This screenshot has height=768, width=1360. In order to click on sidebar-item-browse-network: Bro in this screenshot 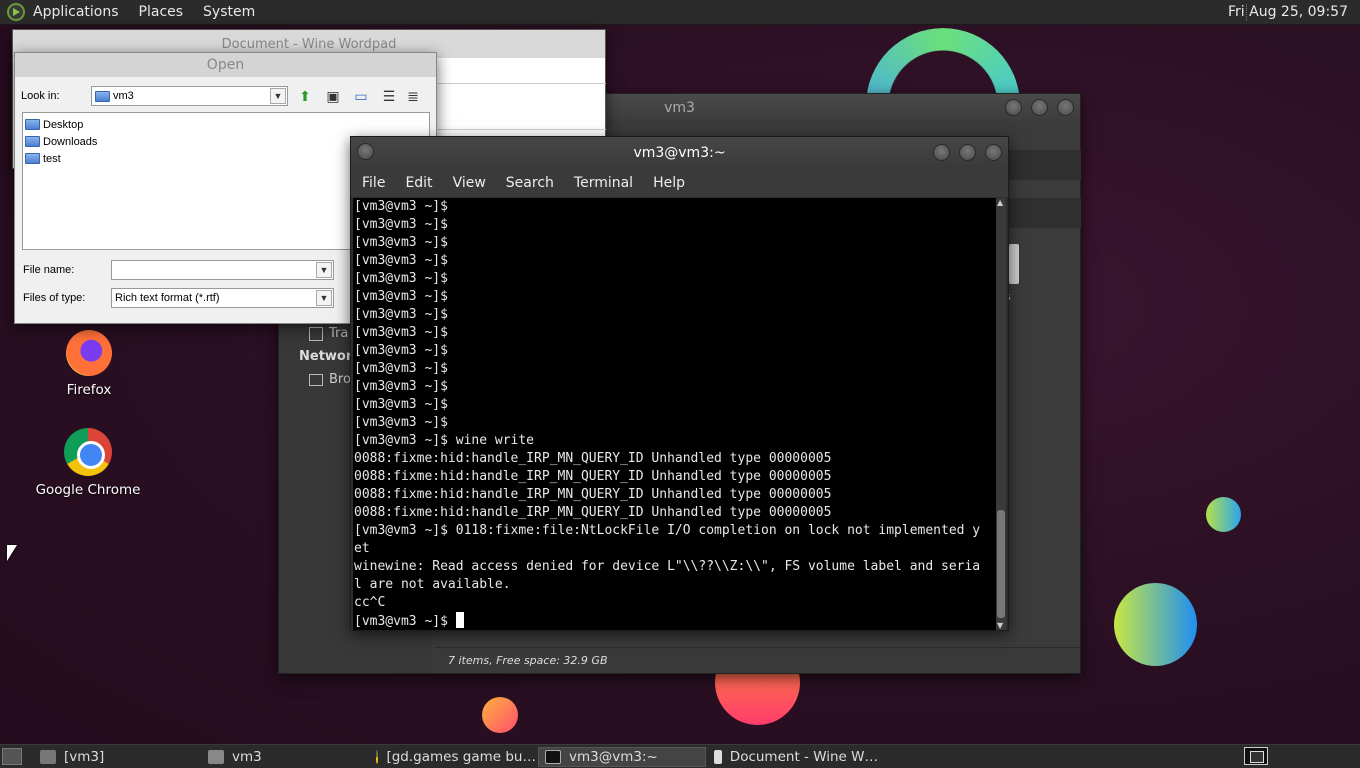, I will do `click(330, 379)`.